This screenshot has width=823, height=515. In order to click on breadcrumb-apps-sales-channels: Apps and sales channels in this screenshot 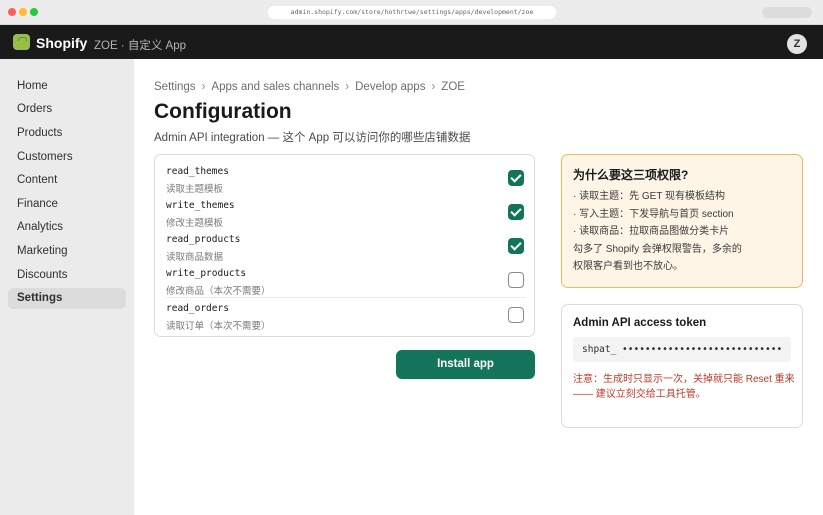, I will do `click(275, 87)`.